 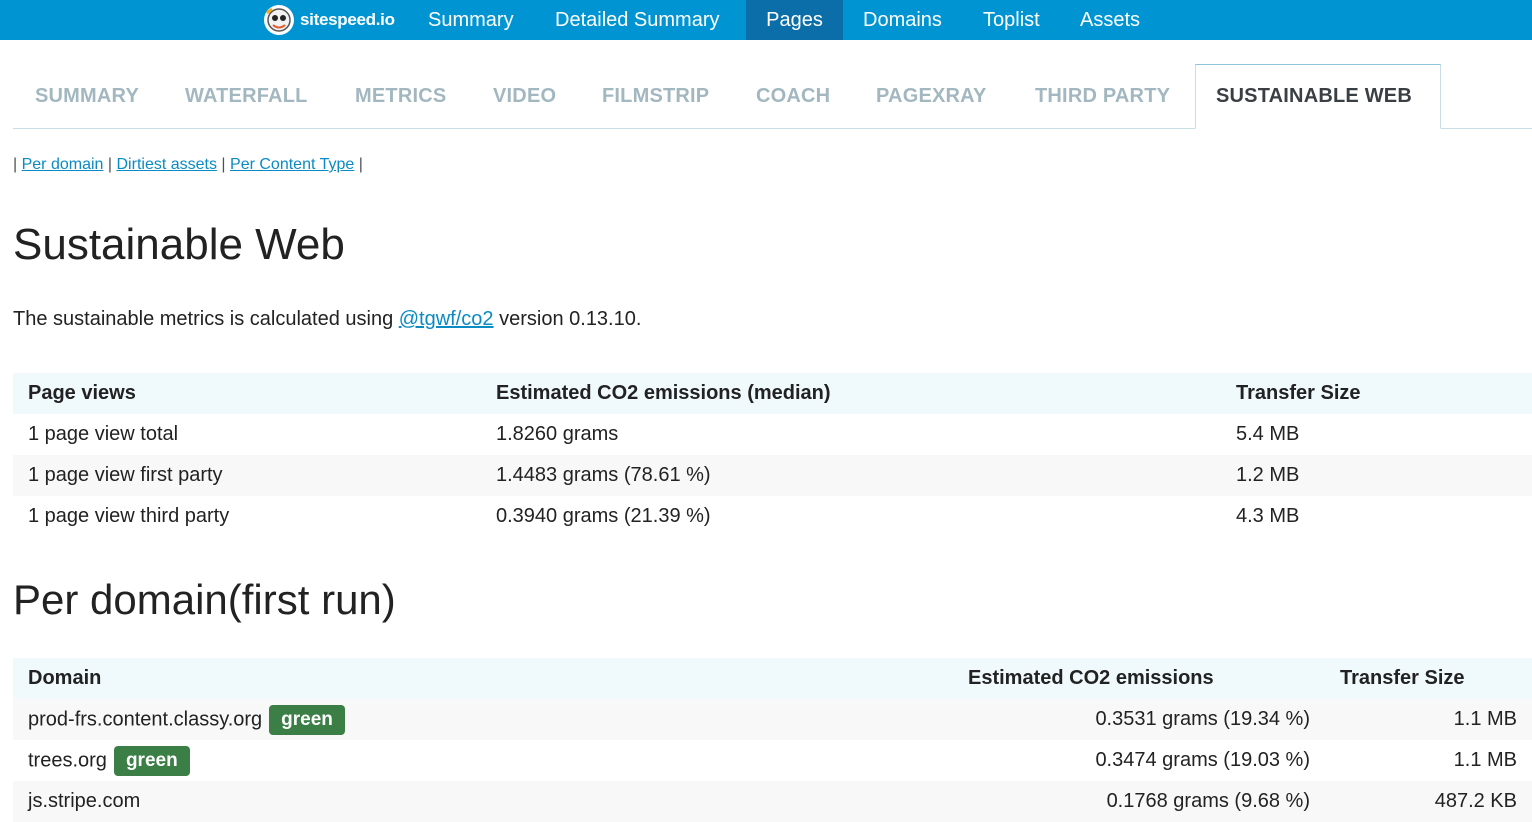 I want to click on cell-co2: 1.4483 grams (78.61 %), so click(x=851, y=475).